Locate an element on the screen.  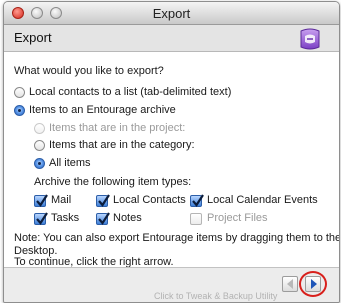
local-contacts-checkbox is located at coordinates (103, 200).